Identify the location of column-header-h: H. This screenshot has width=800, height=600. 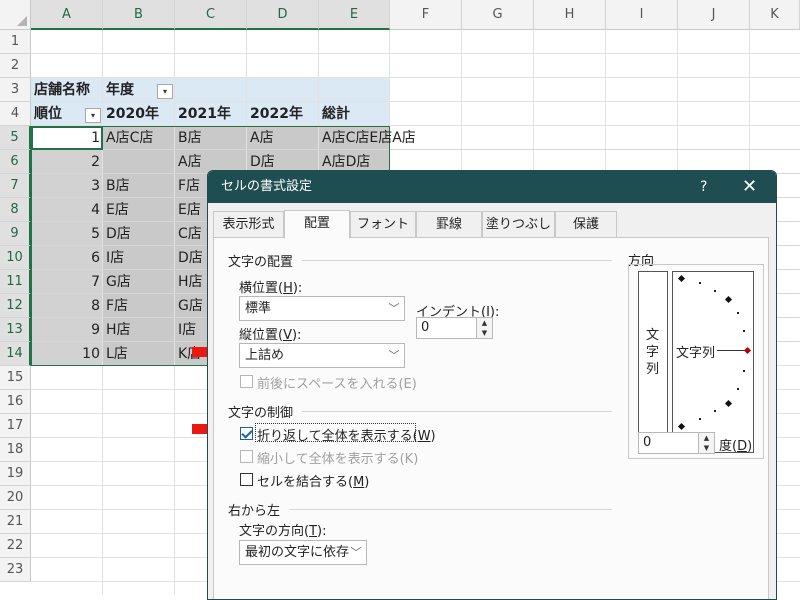
(570, 15).